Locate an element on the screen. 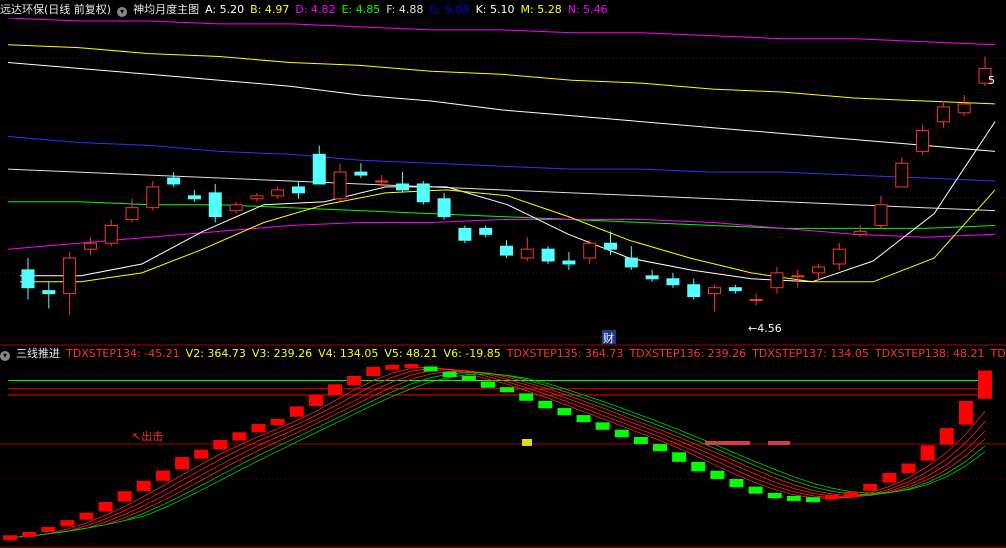 The image size is (1006, 548). indicator-name: 神均月度主图 is located at coordinates (166, 9).